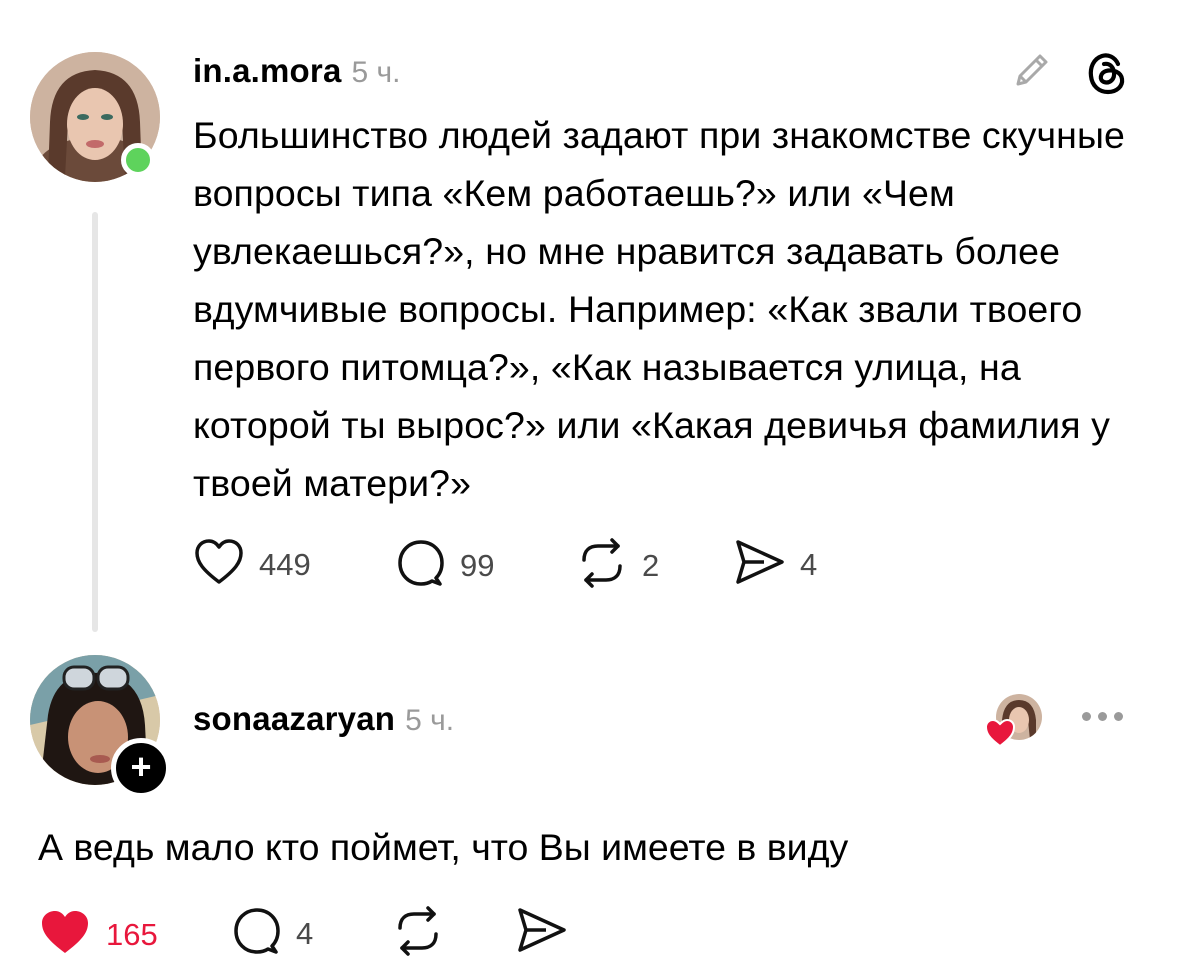  I want to click on post-comment-action: 99, so click(445, 565).